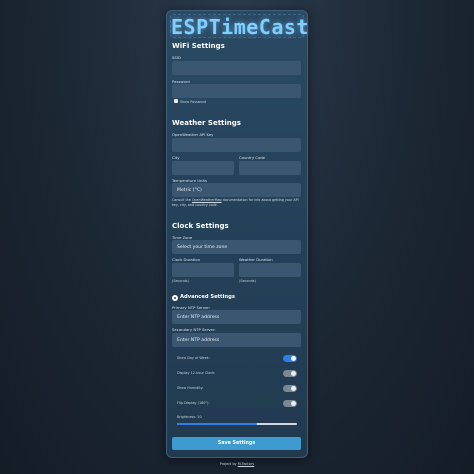 This screenshot has height=474, width=474. What do you see at coordinates (217, 424) in the screenshot?
I see `brightness-fill` at bounding box center [217, 424].